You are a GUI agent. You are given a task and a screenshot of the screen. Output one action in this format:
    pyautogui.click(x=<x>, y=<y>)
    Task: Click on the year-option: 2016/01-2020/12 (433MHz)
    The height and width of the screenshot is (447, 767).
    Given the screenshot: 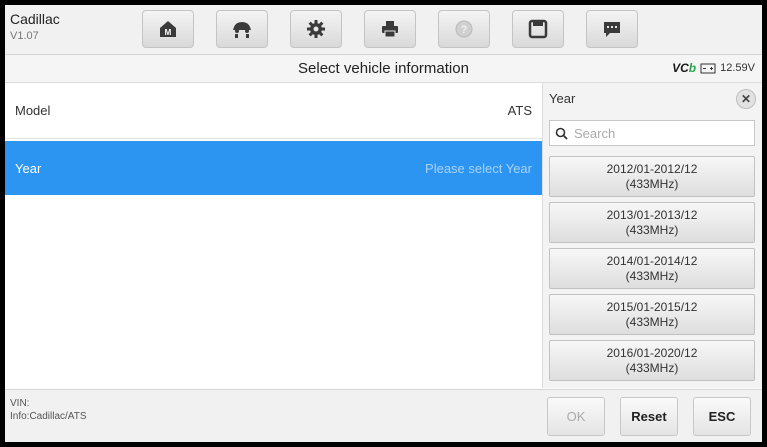 What is the action you would take?
    pyautogui.click(x=652, y=360)
    